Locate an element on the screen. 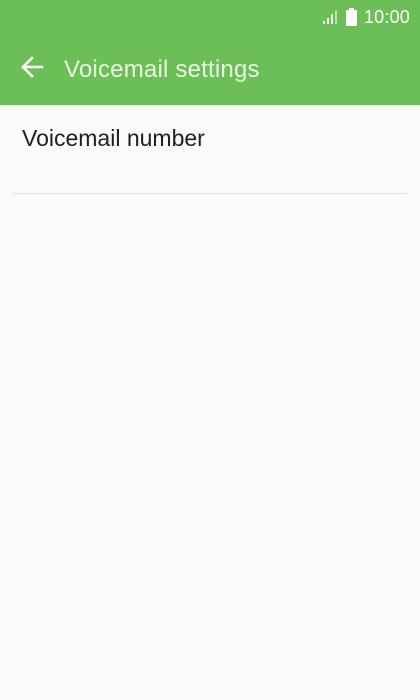 The height and width of the screenshot is (700, 420). status-icons: 10:00 is located at coordinates (366, 17).